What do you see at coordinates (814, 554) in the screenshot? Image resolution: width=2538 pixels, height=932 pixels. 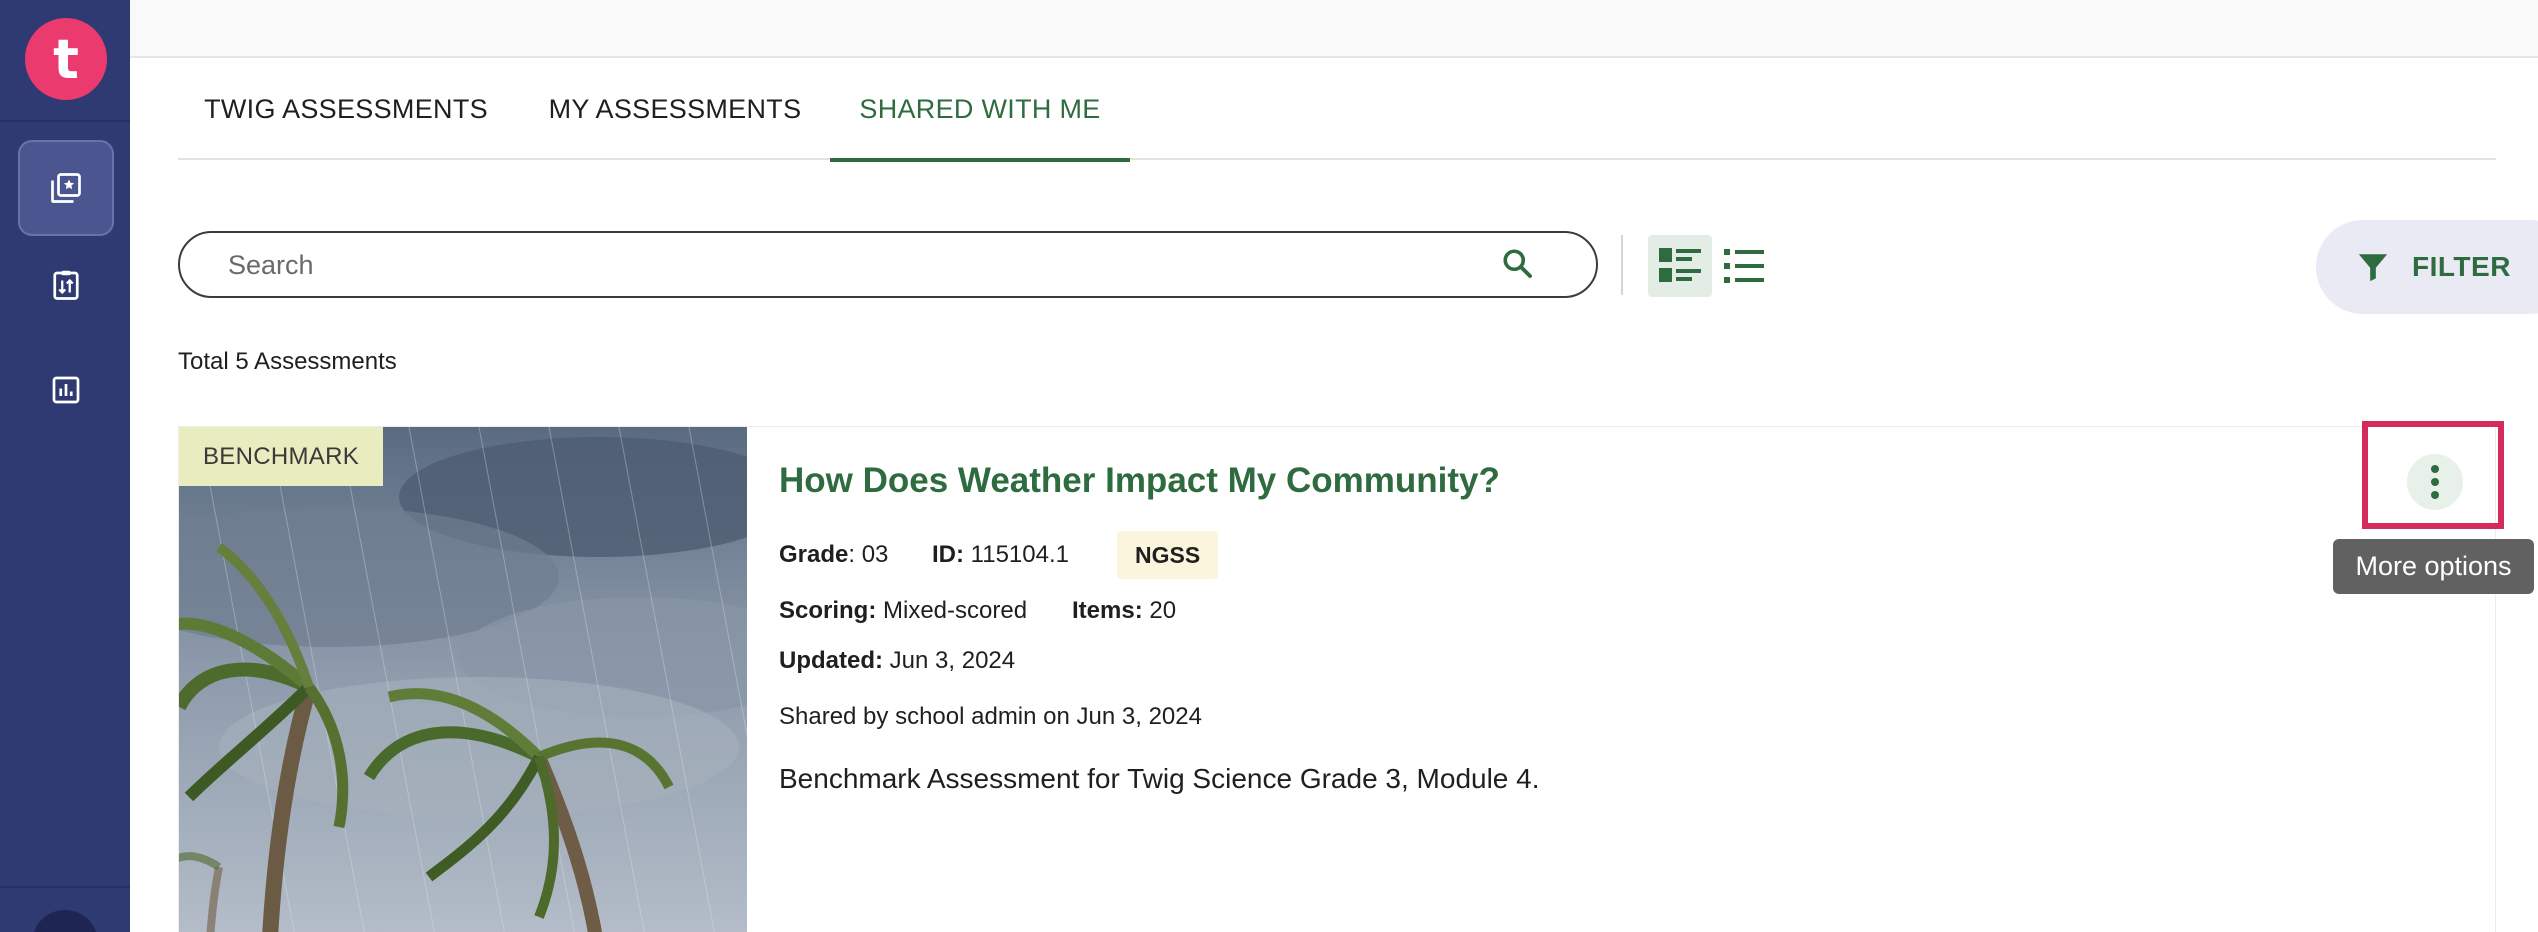 I see `grade-label: Grade` at bounding box center [814, 554].